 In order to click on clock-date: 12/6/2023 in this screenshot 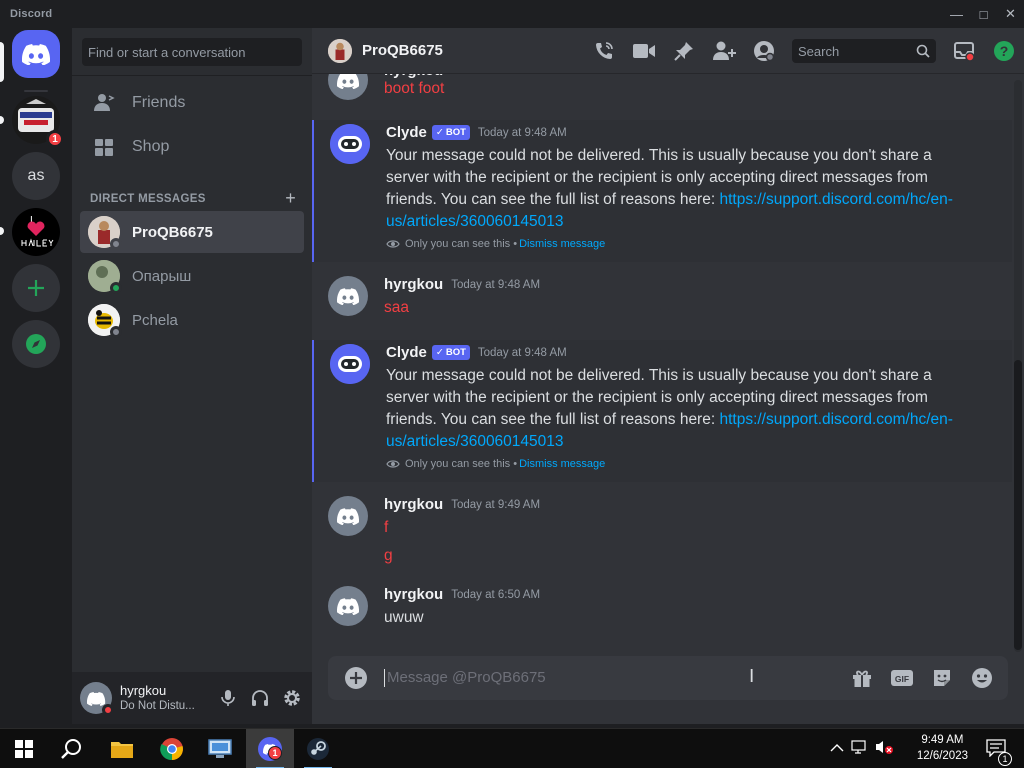, I will do `click(942, 756)`.